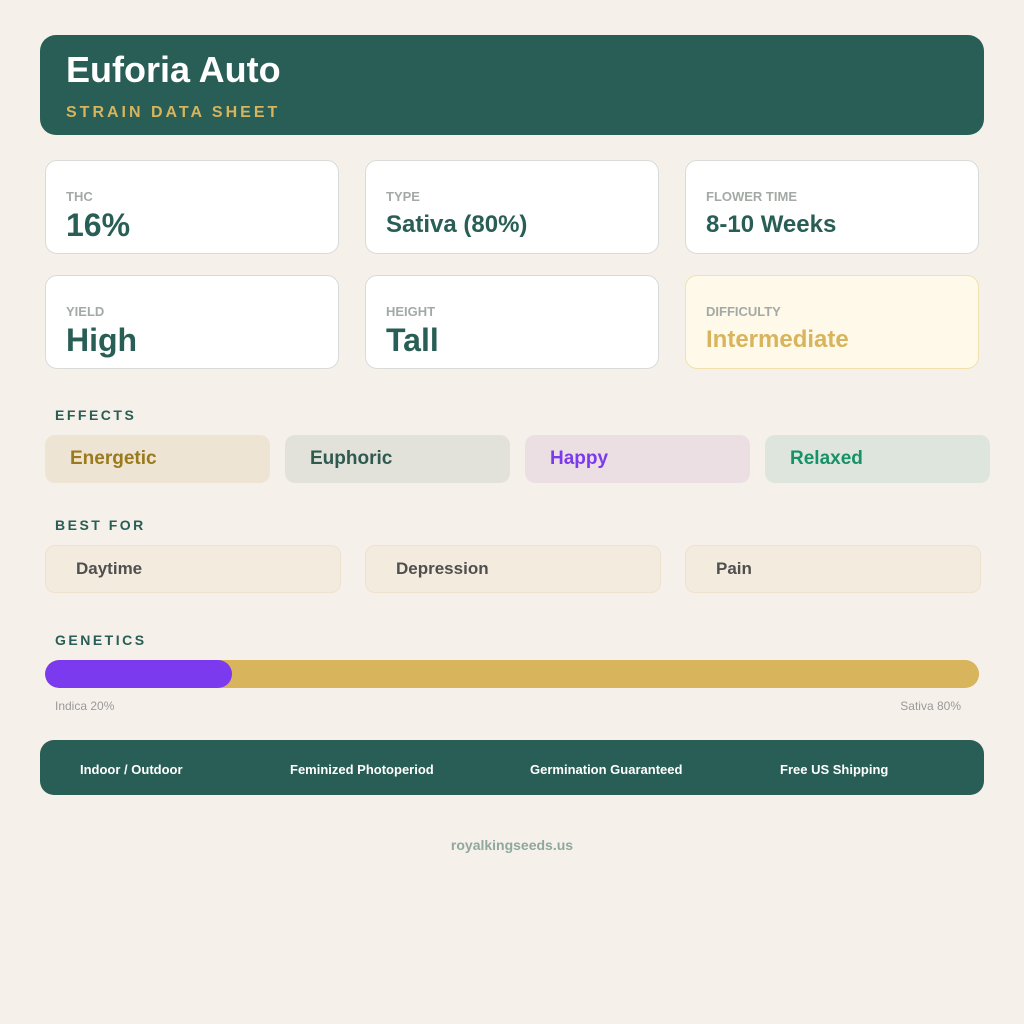 Image resolution: width=1024 pixels, height=1024 pixels. What do you see at coordinates (192, 207) in the screenshot?
I see `thc-card: THC 16%` at bounding box center [192, 207].